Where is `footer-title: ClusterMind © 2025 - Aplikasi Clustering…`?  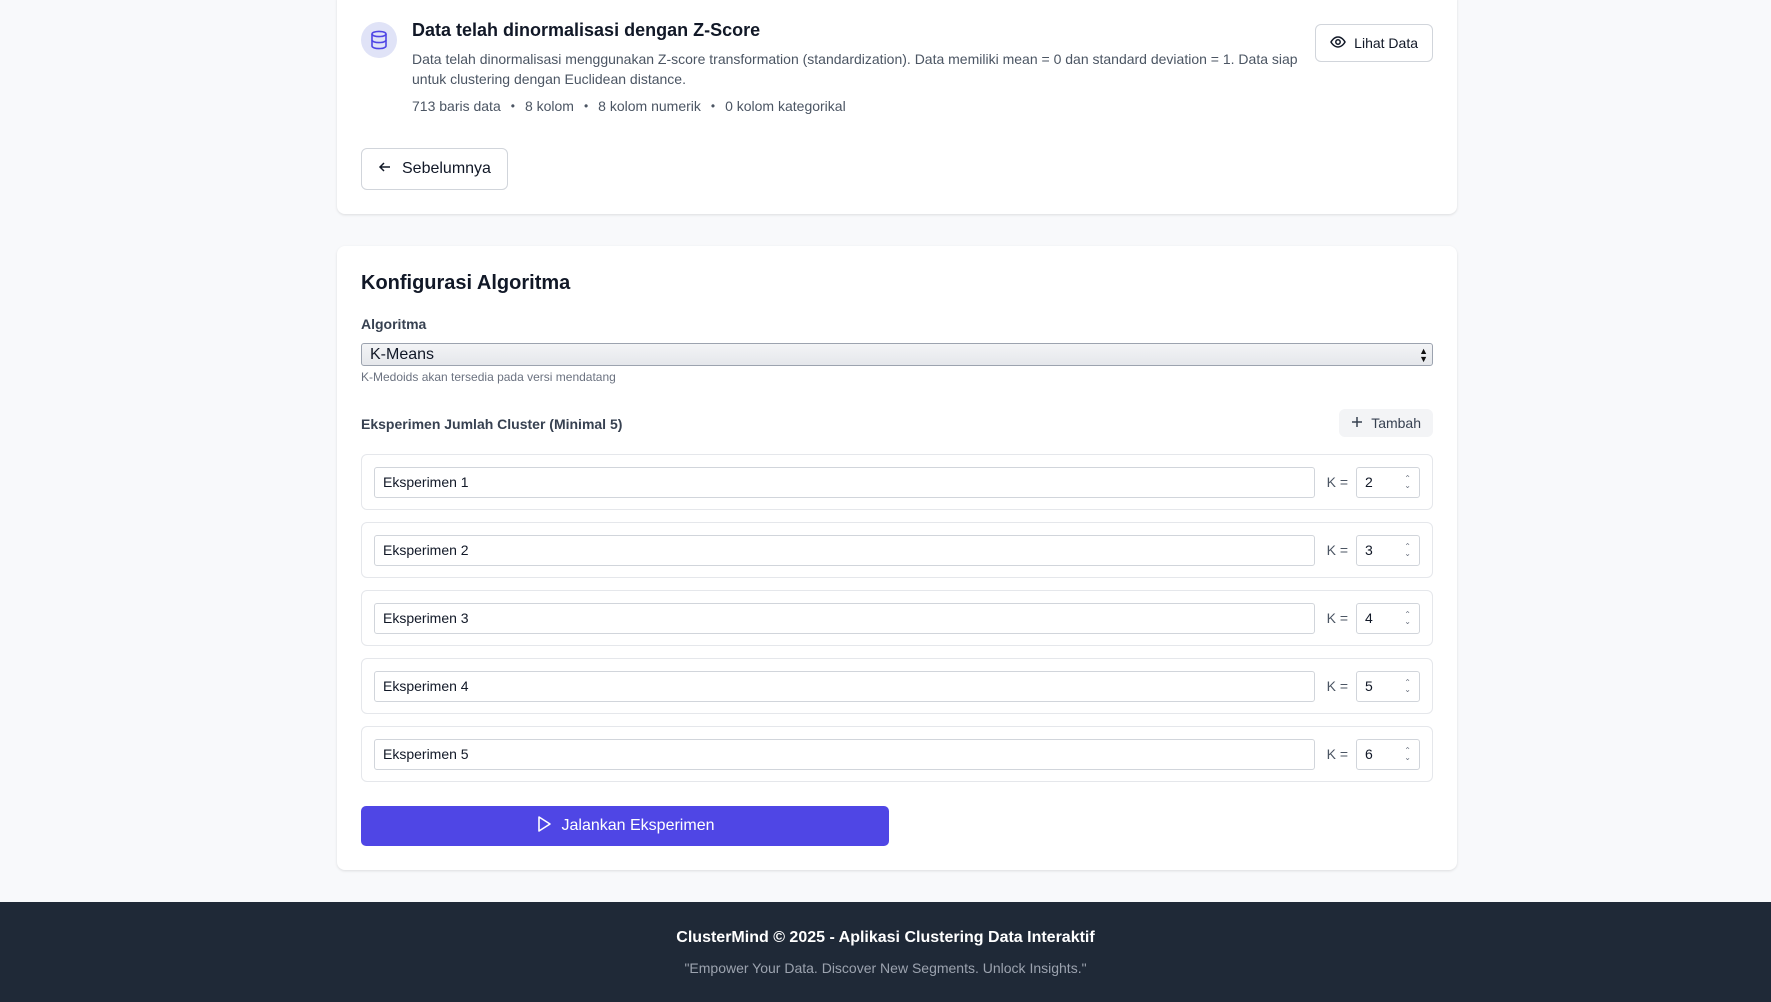 footer-title: ClusterMind © 2025 - Aplikasi Clustering… is located at coordinates (885, 937).